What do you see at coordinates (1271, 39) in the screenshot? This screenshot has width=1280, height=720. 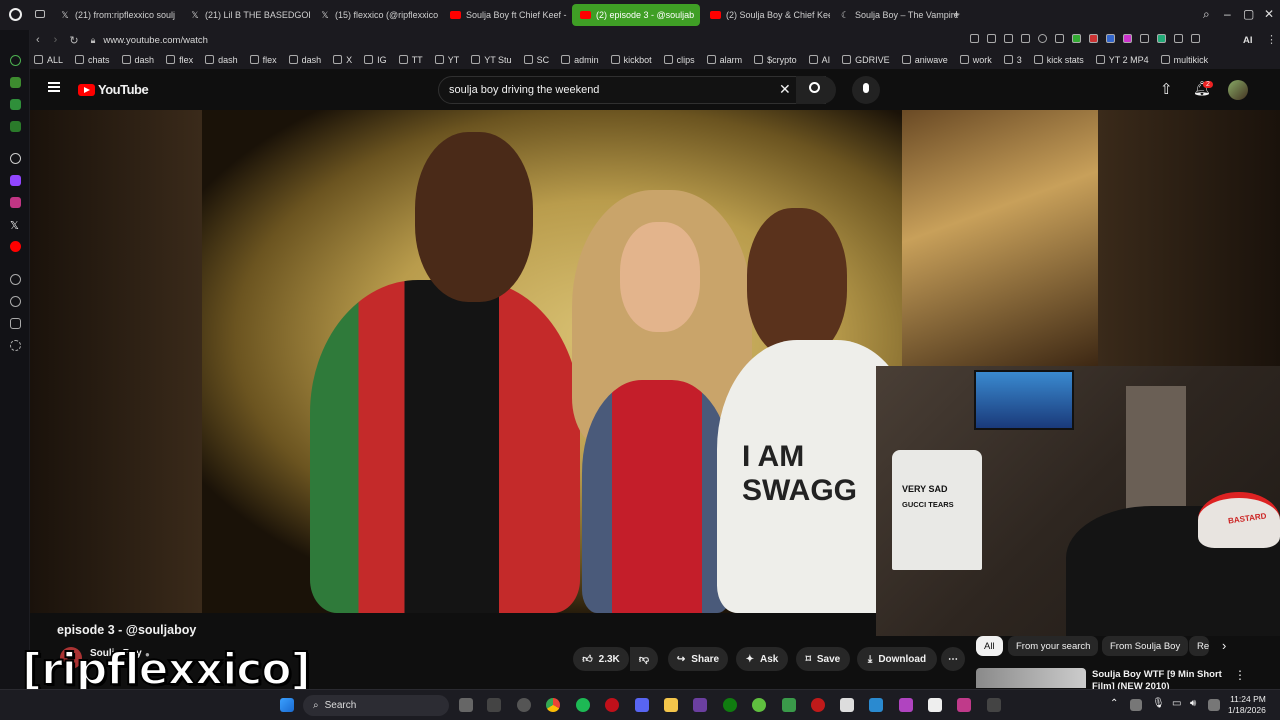 I see `menu-icon: ⋮` at bounding box center [1271, 39].